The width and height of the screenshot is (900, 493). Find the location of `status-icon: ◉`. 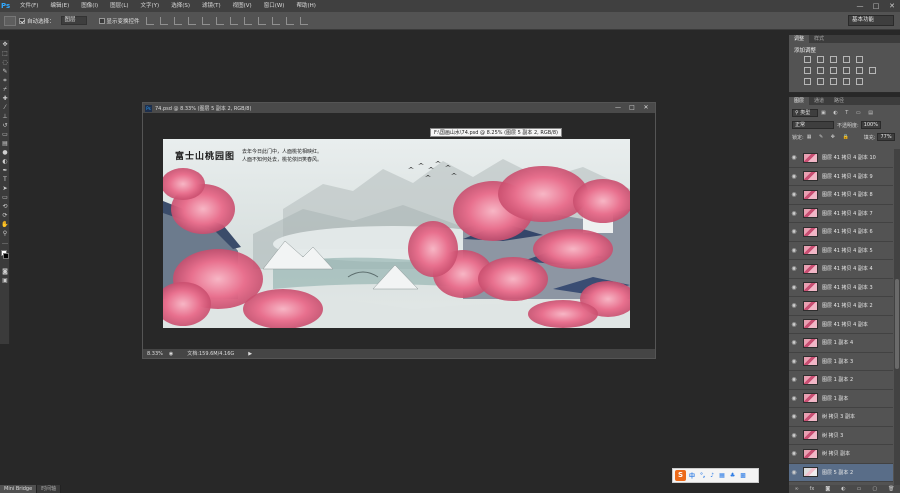

status-icon: ◉ is located at coordinates (171, 354).